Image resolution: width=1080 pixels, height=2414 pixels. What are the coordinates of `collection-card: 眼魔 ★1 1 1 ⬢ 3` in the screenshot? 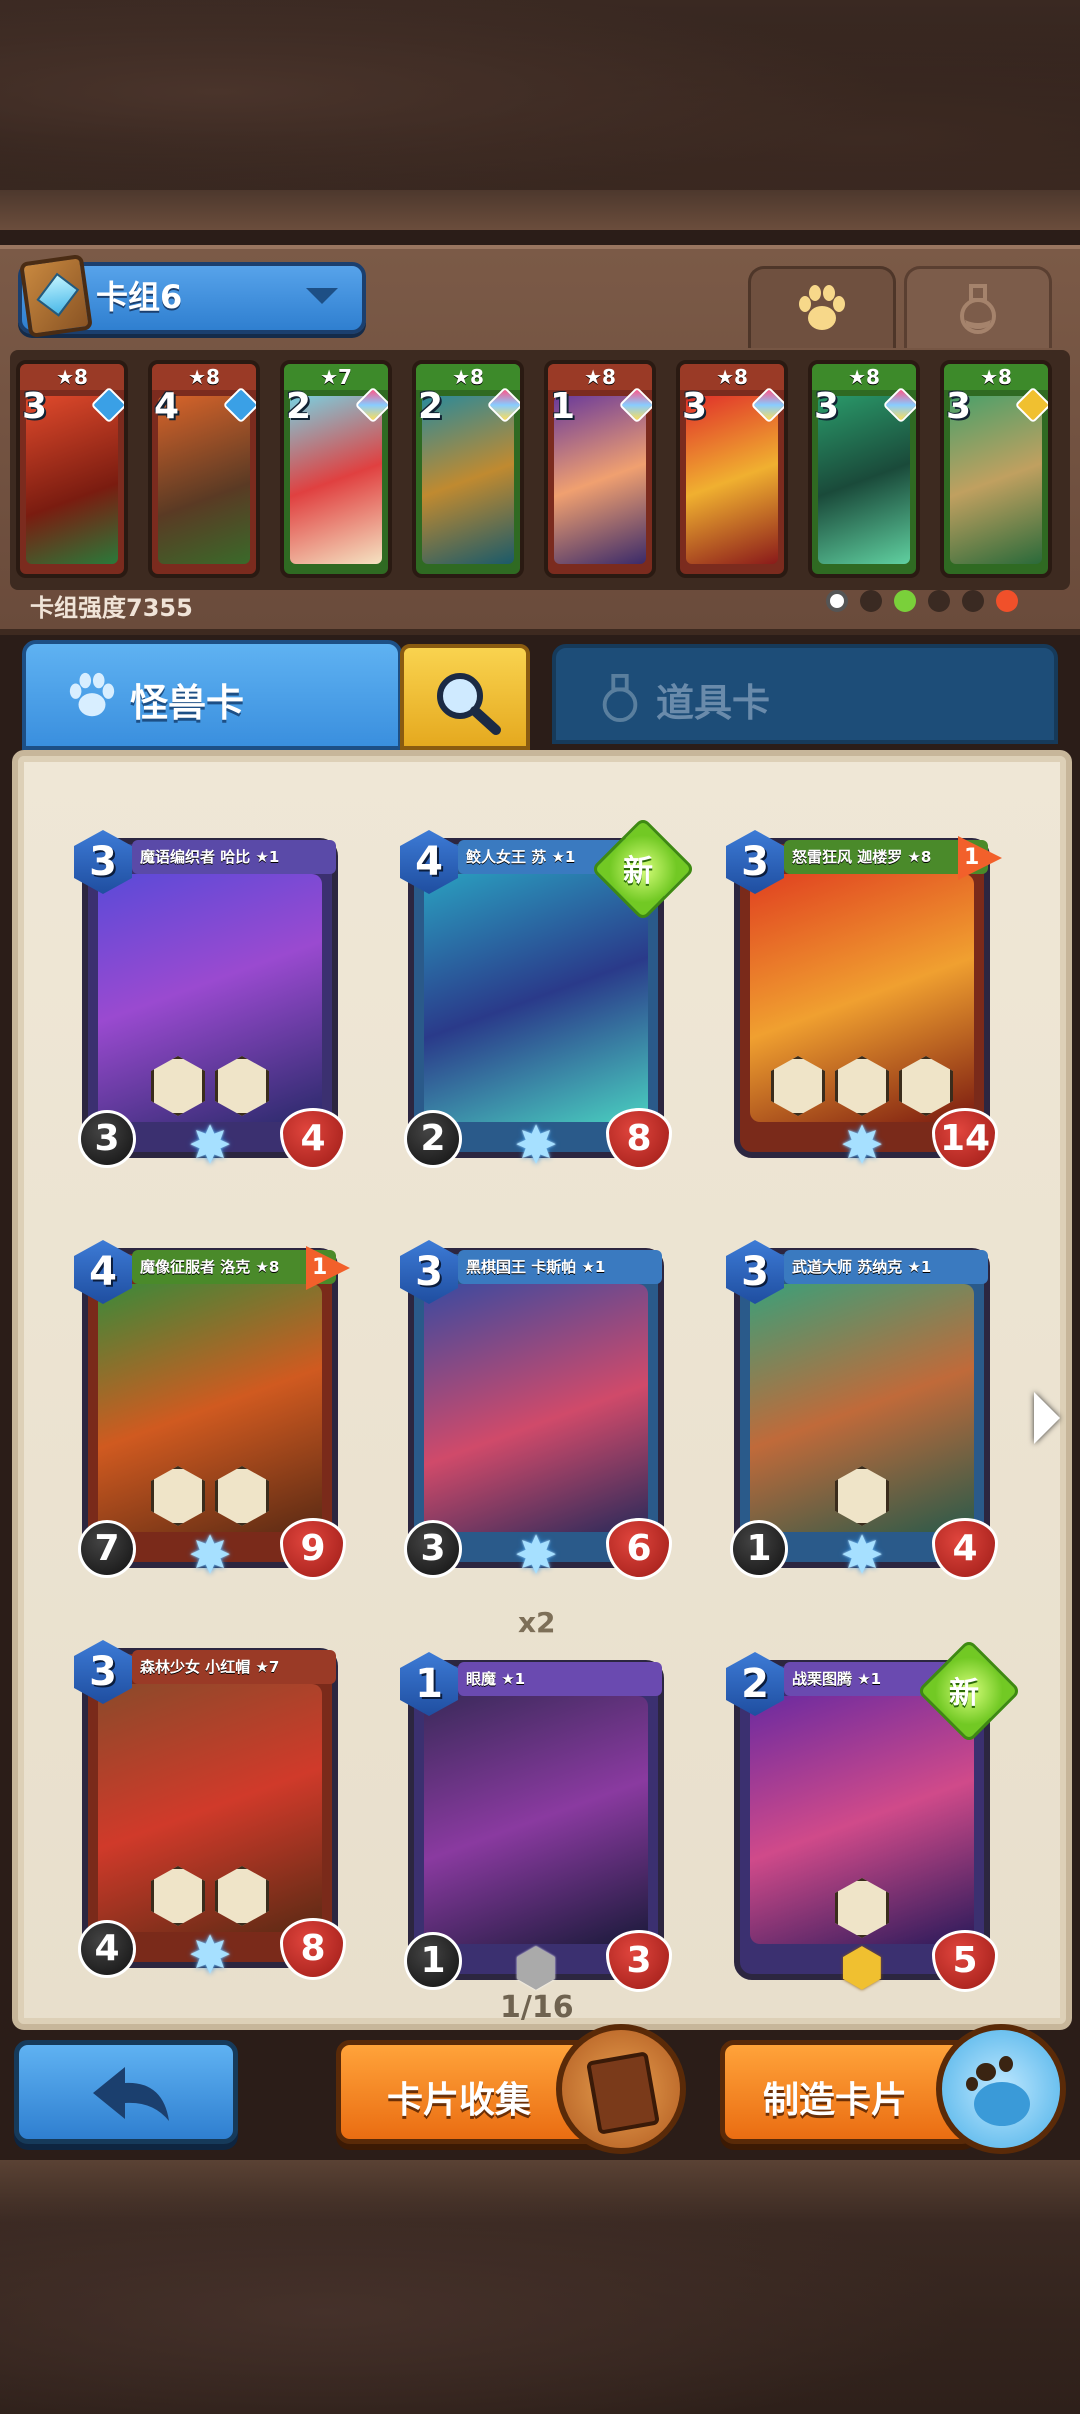 It's located at (536, 1824).